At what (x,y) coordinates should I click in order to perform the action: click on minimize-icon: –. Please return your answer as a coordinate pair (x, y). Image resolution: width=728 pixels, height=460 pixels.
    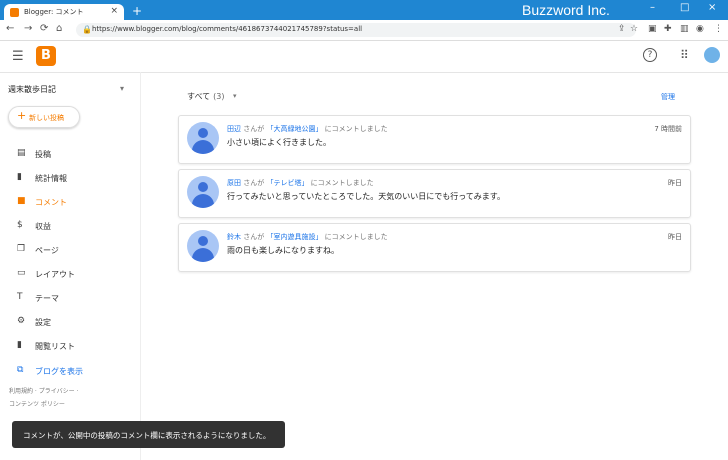
    Looking at the image, I should click on (652, 7).